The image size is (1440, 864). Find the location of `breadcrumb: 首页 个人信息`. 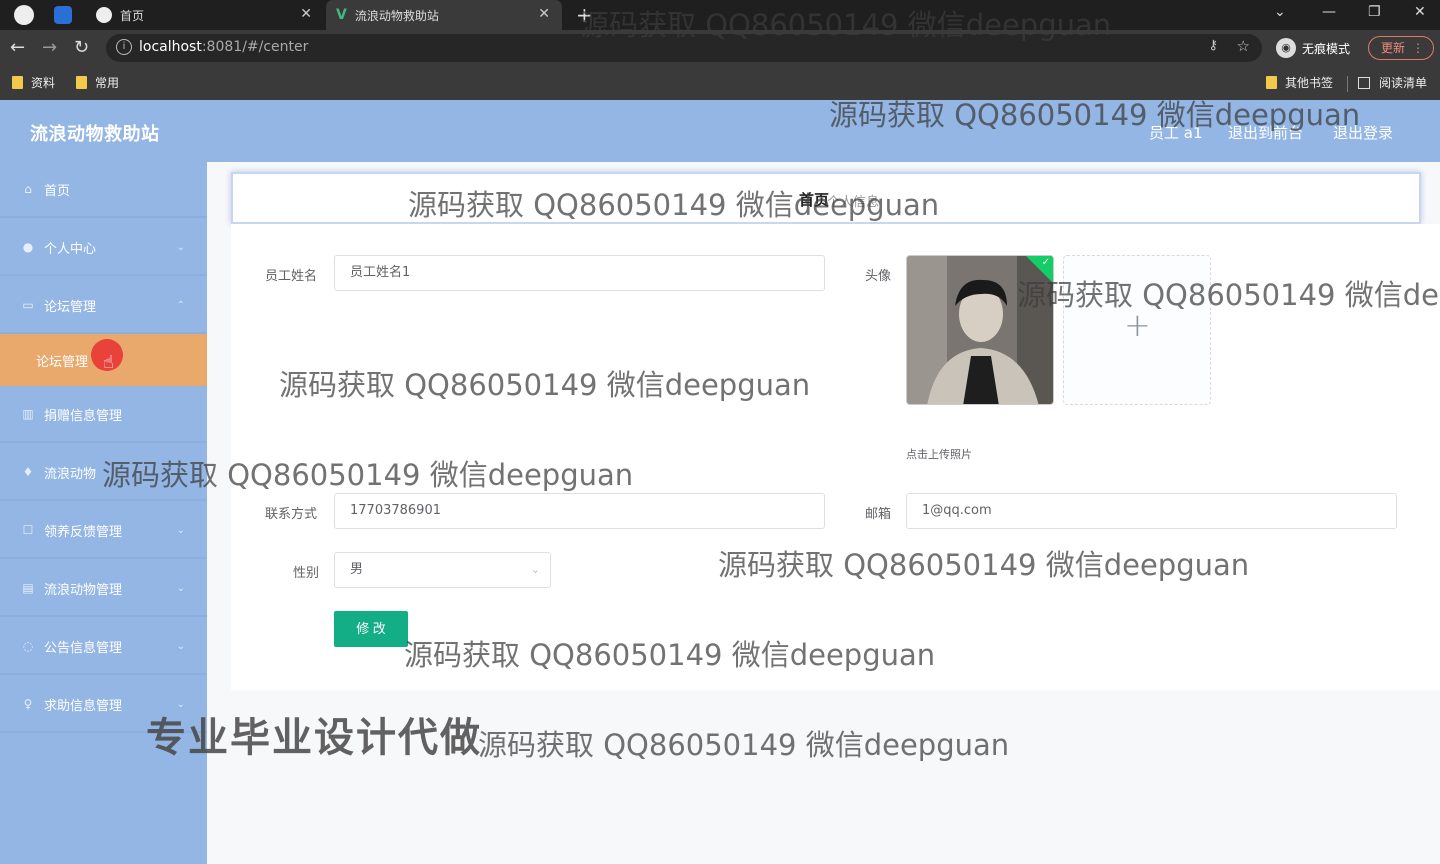

breadcrumb: 首页 个人信息 is located at coordinates (826, 198).